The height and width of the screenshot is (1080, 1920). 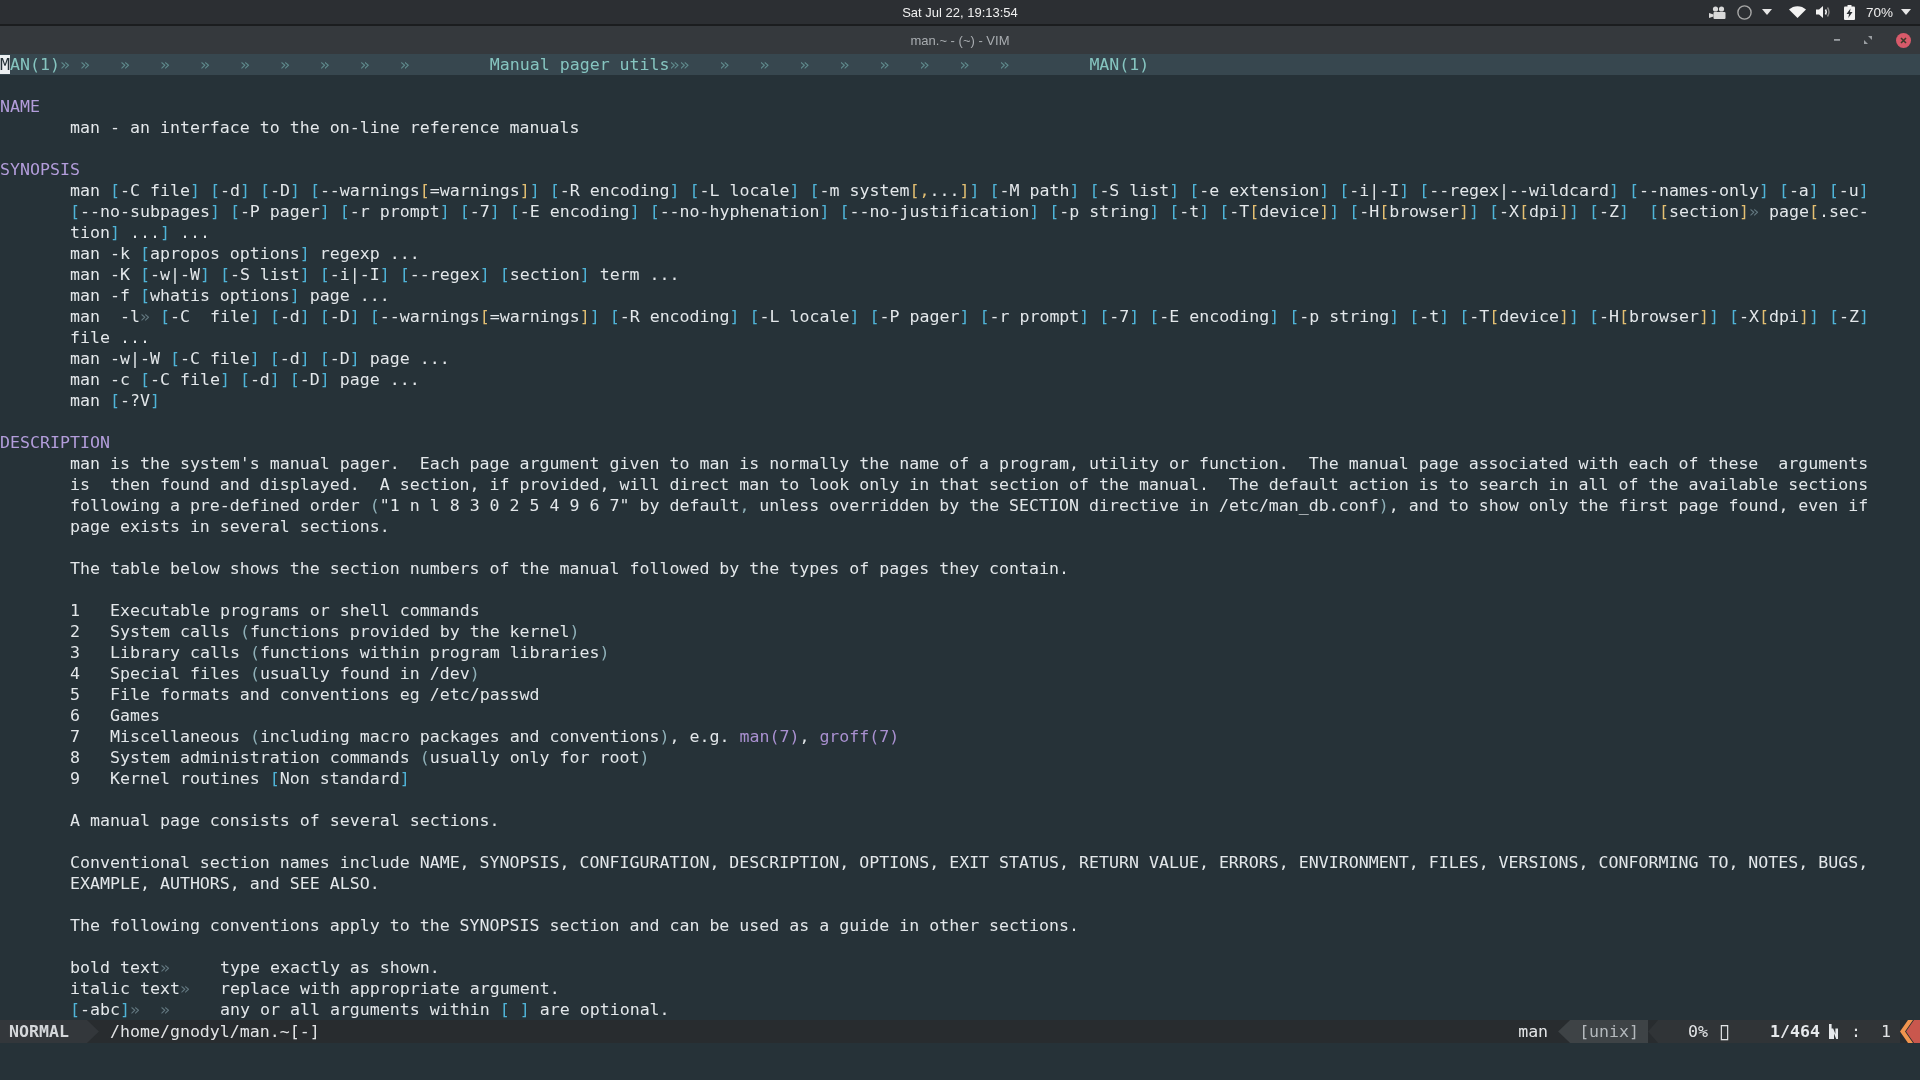 I want to click on volume-icon, so click(x=1823, y=12).